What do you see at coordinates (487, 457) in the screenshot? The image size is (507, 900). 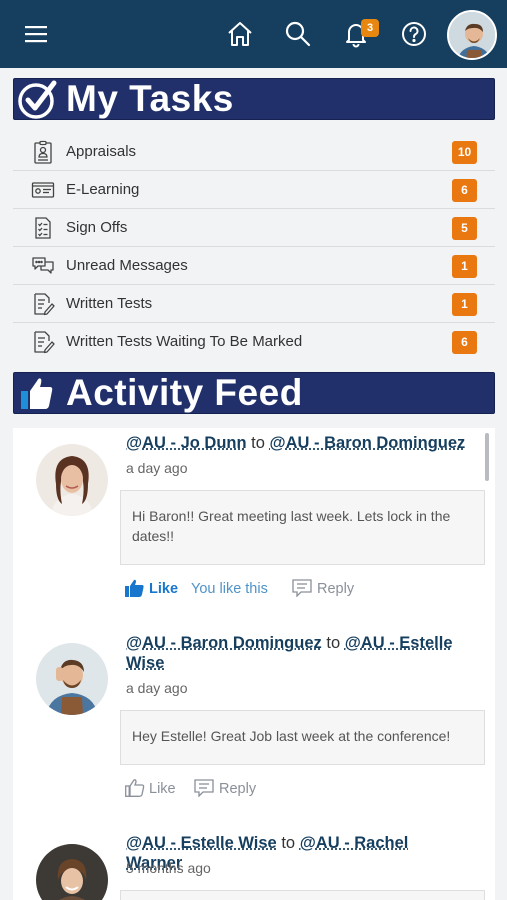 I see `feed-scrollbar` at bounding box center [487, 457].